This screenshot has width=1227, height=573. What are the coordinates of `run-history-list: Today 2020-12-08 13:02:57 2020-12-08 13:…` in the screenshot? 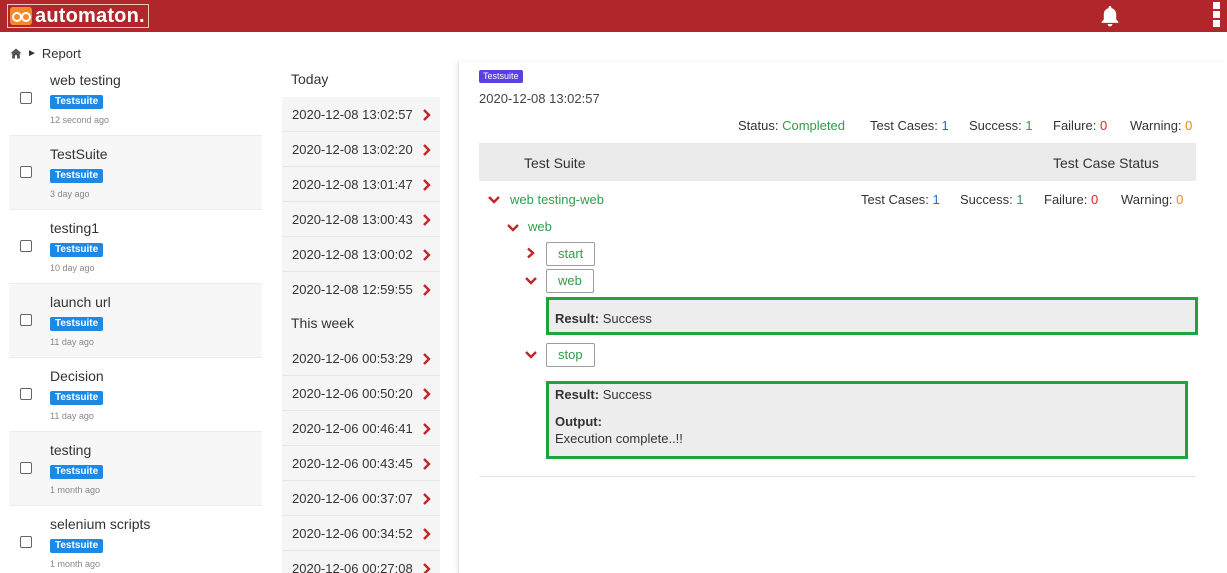 It's located at (361, 317).